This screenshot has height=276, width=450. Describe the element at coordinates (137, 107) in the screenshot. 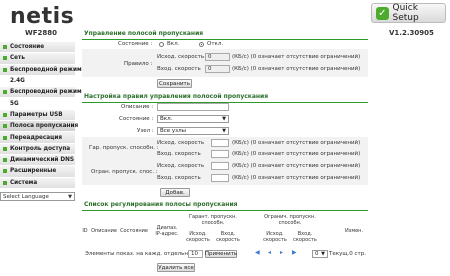

I see `description-label: Описание :` at that location.